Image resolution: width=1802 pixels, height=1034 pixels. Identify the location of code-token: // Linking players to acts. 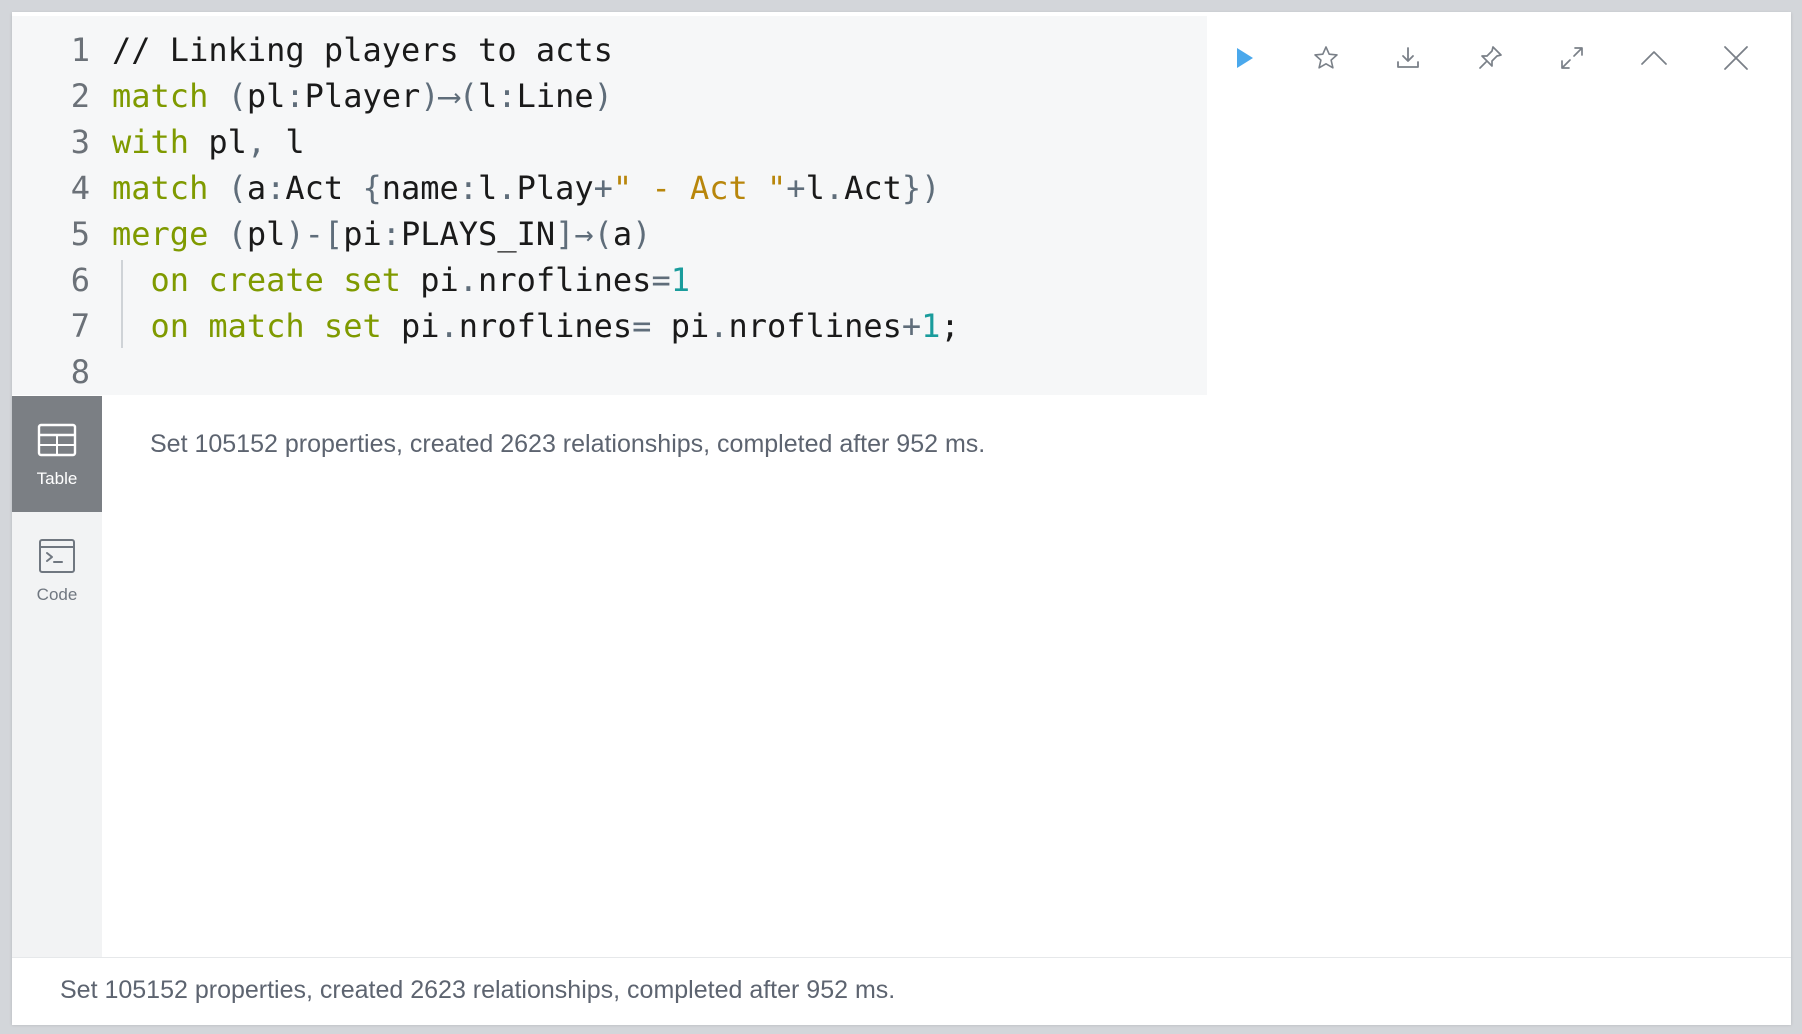
(362, 50).